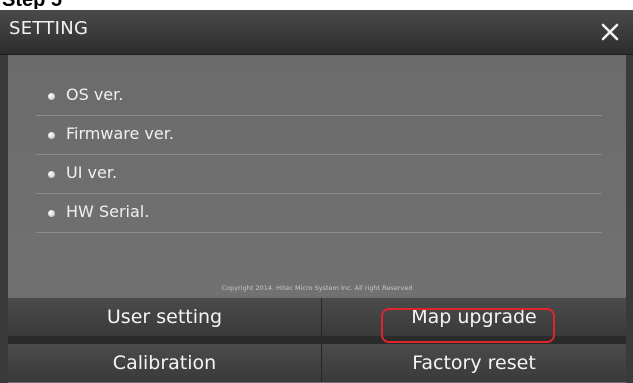  What do you see at coordinates (92, 172) in the screenshot?
I see `info-item-label: UI ver.` at bounding box center [92, 172].